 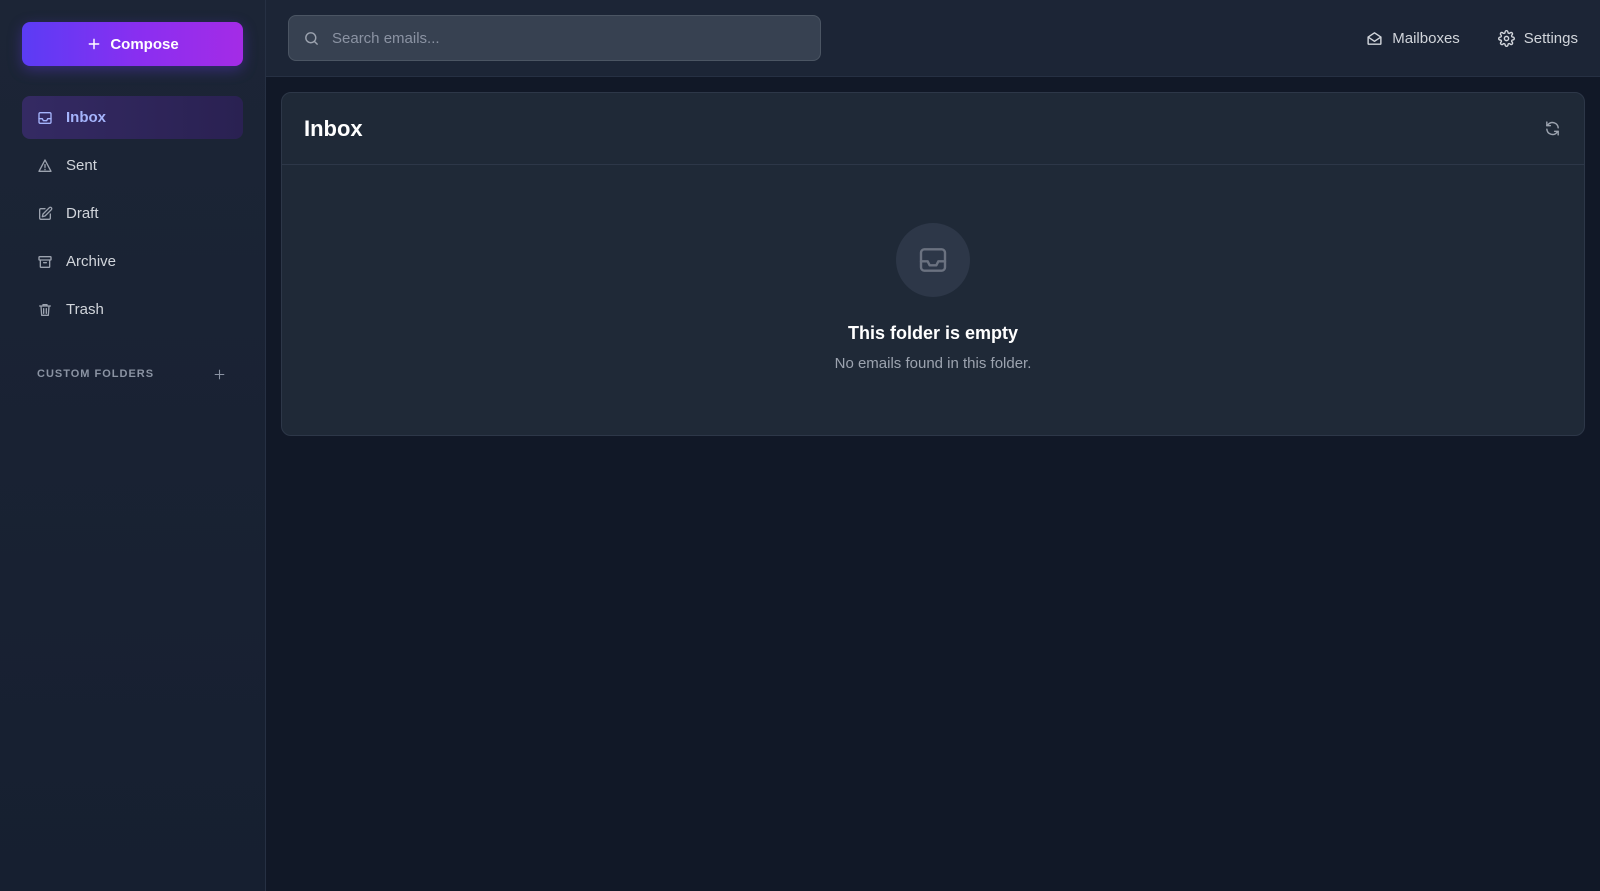 I want to click on pencil-icon, so click(x=46, y=213).